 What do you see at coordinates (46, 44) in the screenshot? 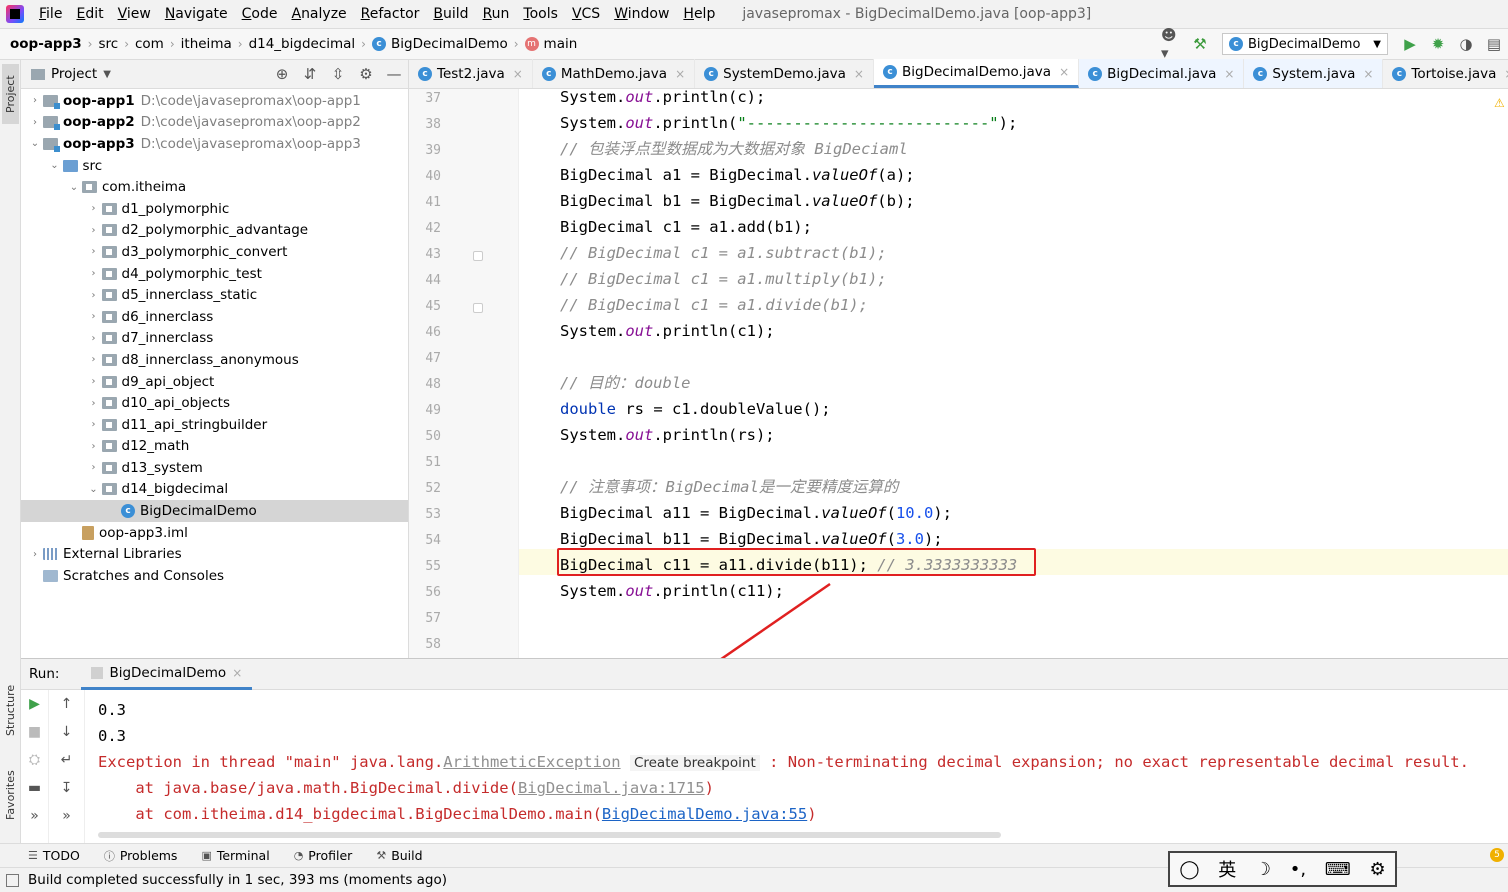
I see `breadcrumb-item: oop-app3` at bounding box center [46, 44].